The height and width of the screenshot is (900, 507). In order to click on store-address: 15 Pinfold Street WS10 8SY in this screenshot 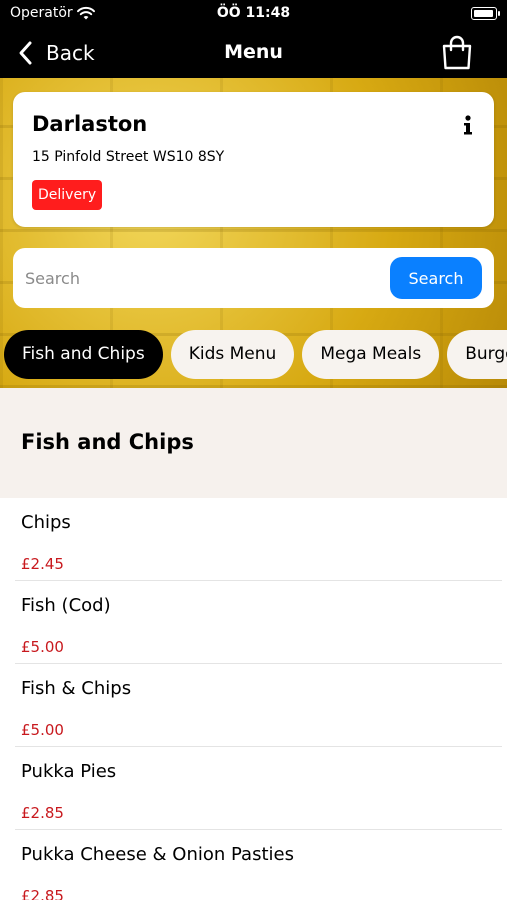, I will do `click(128, 157)`.